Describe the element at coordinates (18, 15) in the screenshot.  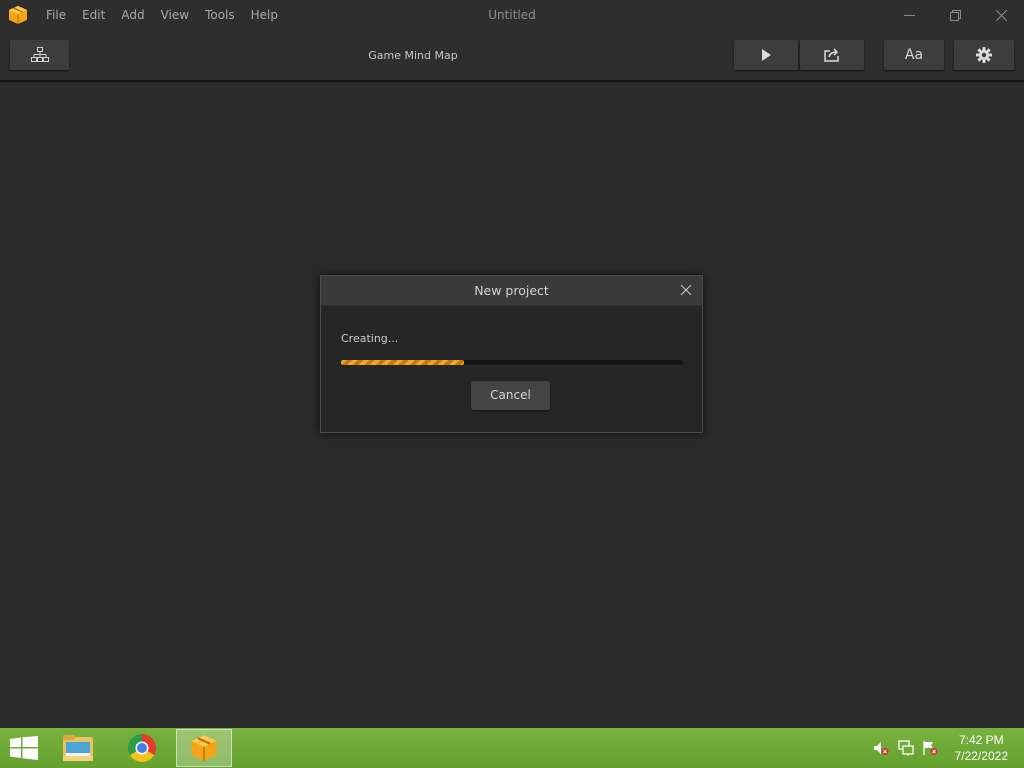
I see `package-box-icon` at that location.